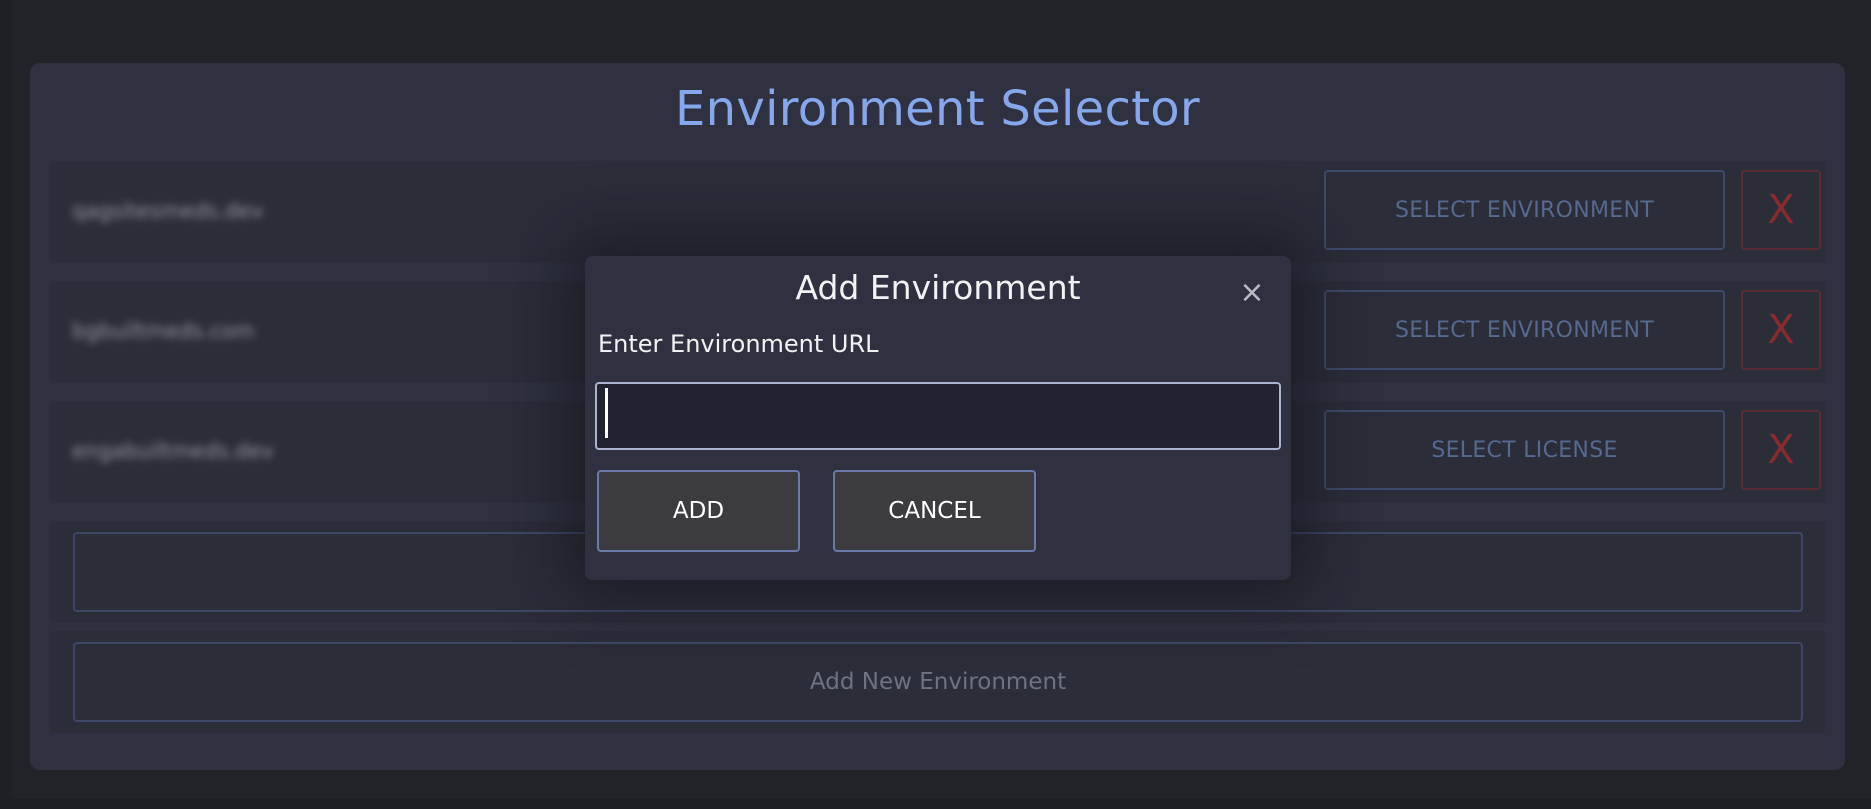  I want to click on close-icon: ×, so click(1252, 293).